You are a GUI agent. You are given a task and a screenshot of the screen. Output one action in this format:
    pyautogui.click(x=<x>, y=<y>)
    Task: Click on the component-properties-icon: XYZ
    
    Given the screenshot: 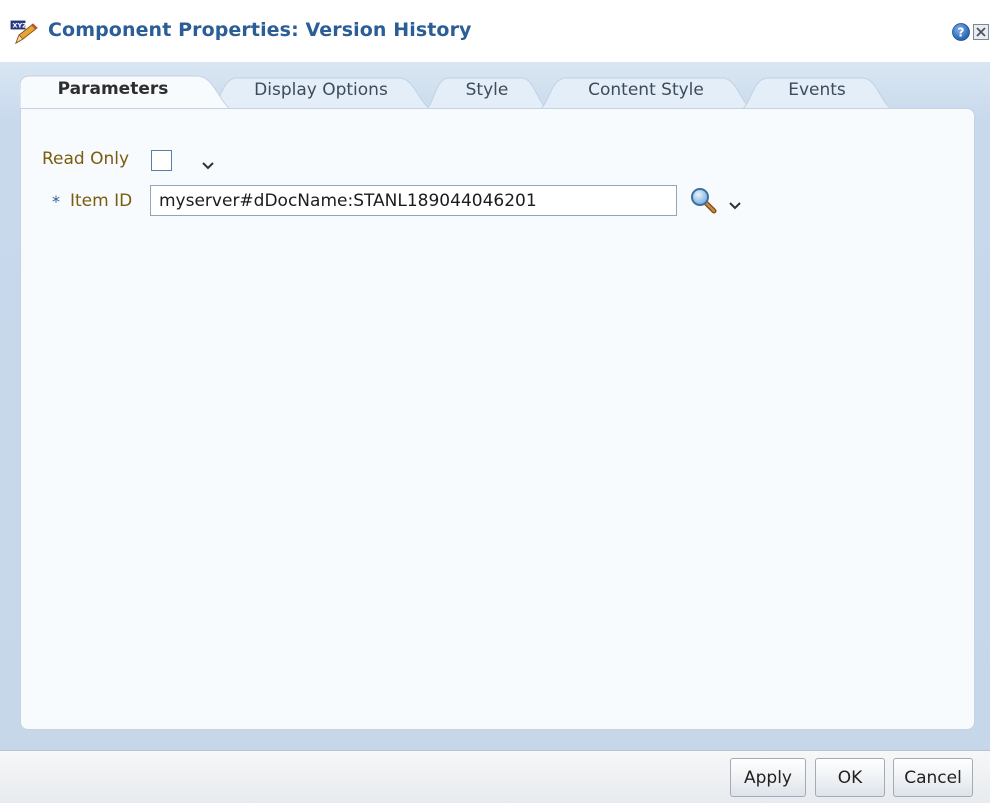 What is the action you would take?
    pyautogui.click(x=25, y=33)
    